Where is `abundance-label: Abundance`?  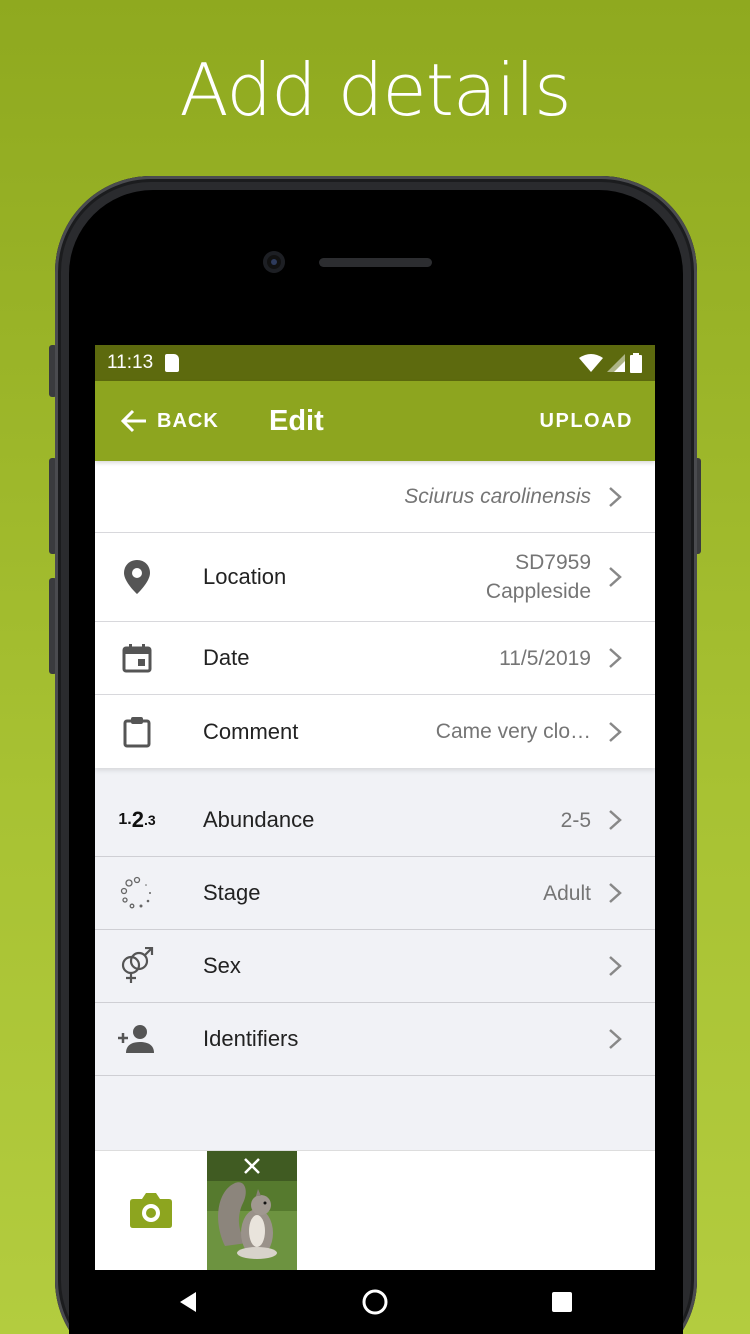
abundance-label: Abundance is located at coordinates (259, 819).